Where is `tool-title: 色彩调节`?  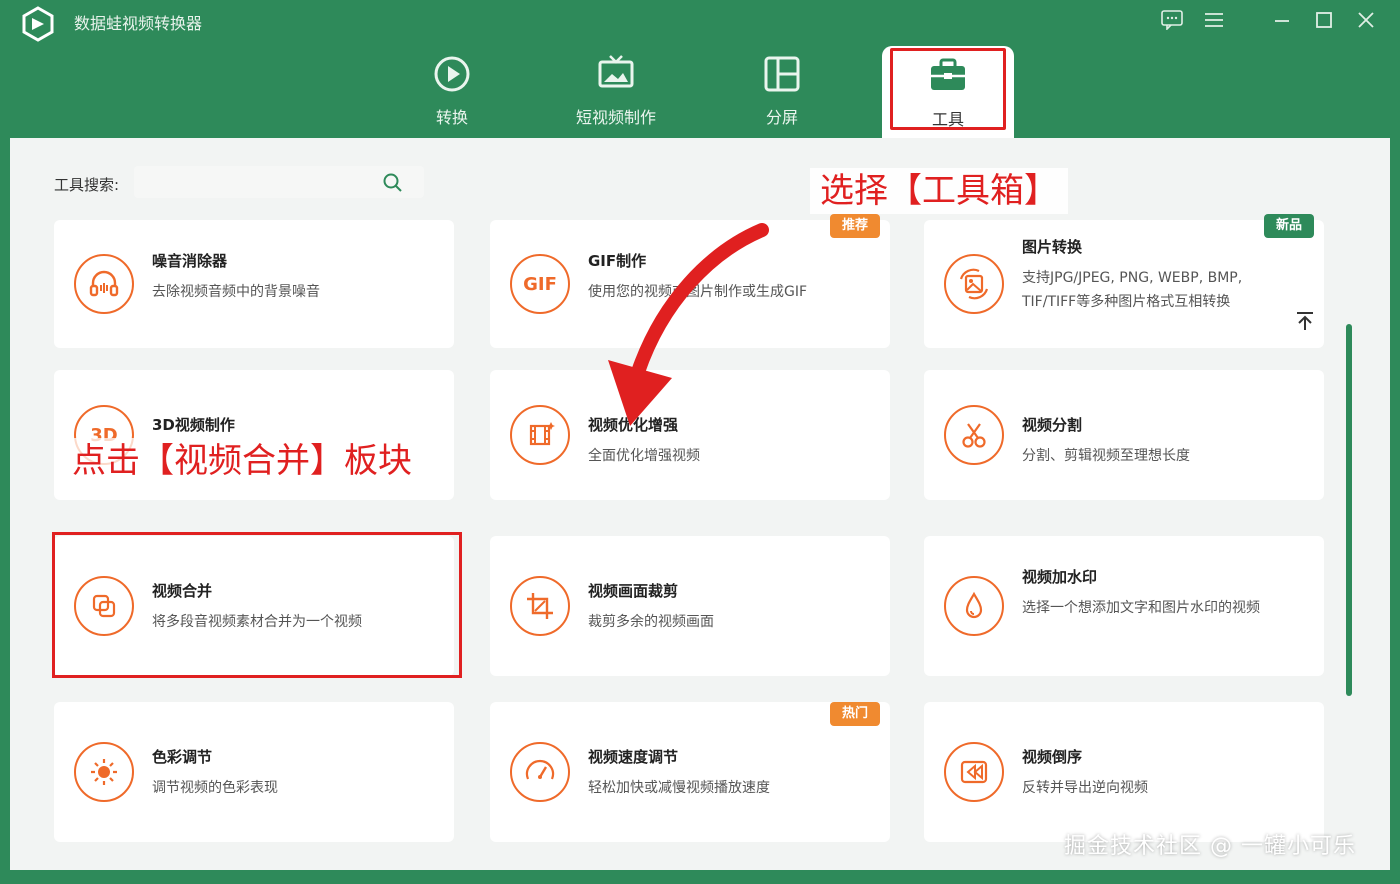 tool-title: 色彩调节 is located at coordinates (182, 757).